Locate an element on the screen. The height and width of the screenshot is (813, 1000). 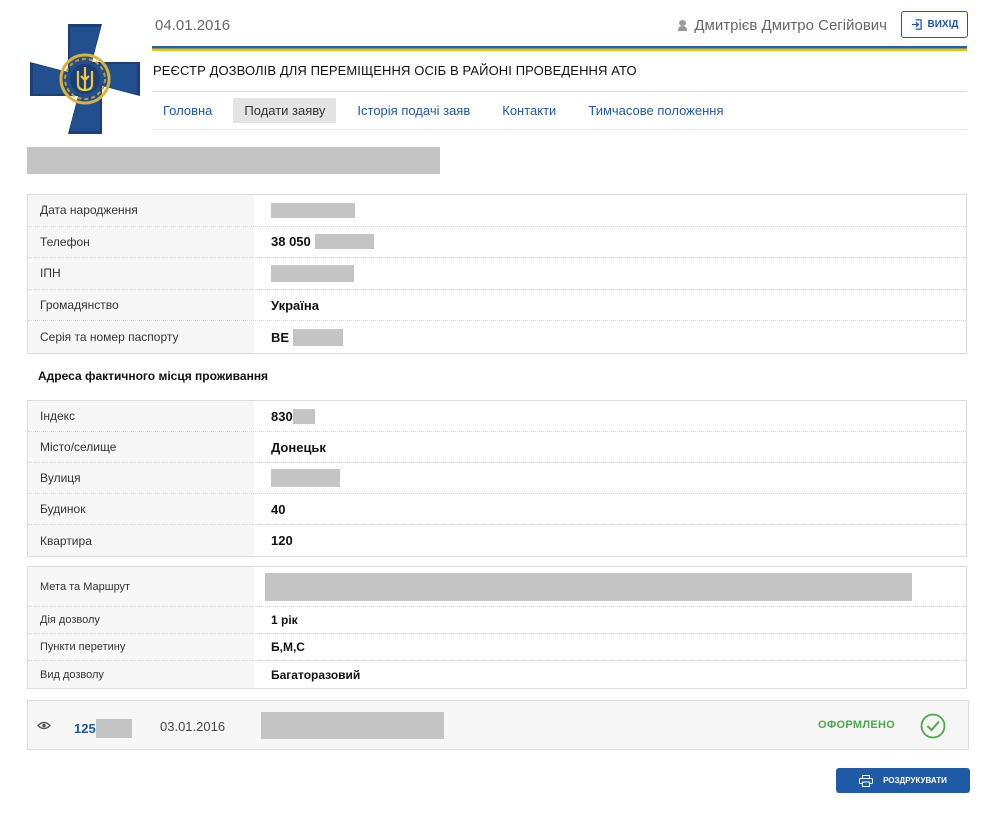
emblem-cross-trident-icon is located at coordinates (85, 79).